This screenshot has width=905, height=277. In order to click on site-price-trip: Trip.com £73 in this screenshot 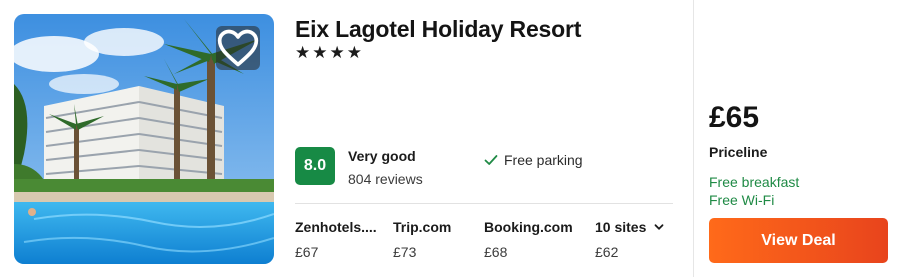, I will do `click(422, 239)`.